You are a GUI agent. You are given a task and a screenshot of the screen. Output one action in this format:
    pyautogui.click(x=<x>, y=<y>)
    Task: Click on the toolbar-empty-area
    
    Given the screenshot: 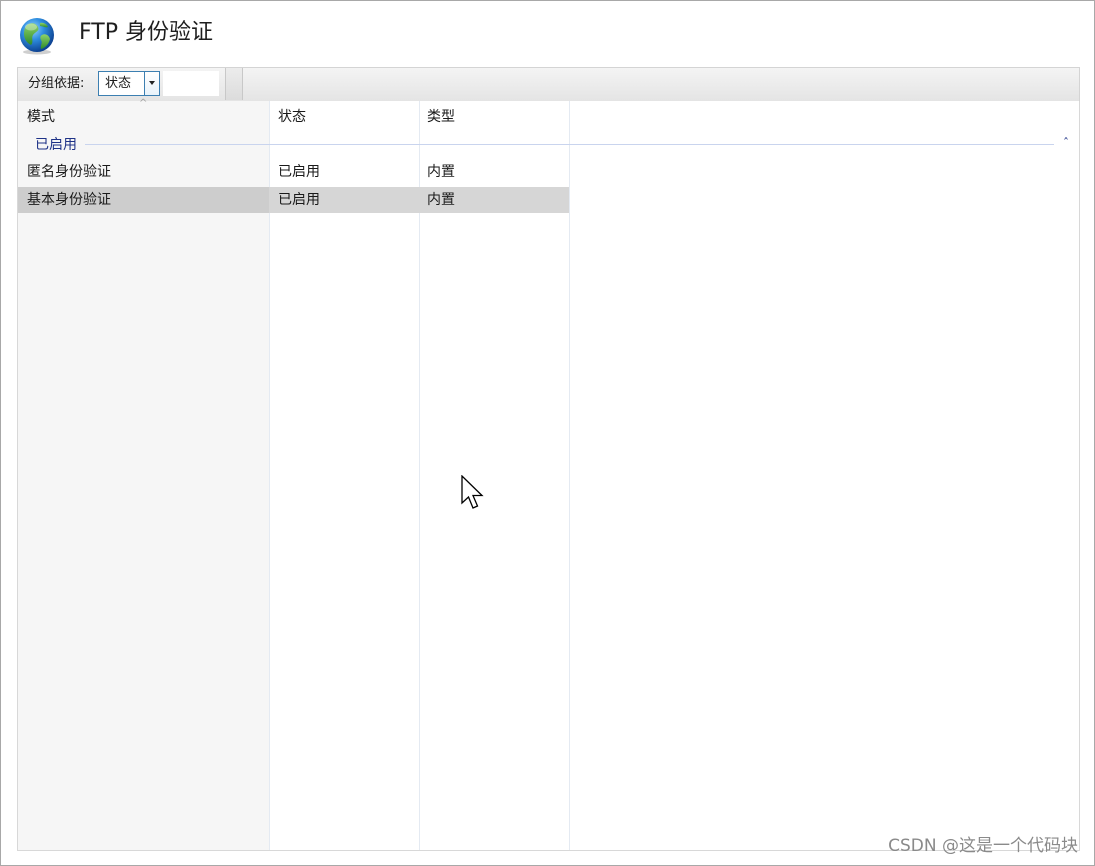 What is the action you would take?
    pyautogui.click(x=191, y=83)
    